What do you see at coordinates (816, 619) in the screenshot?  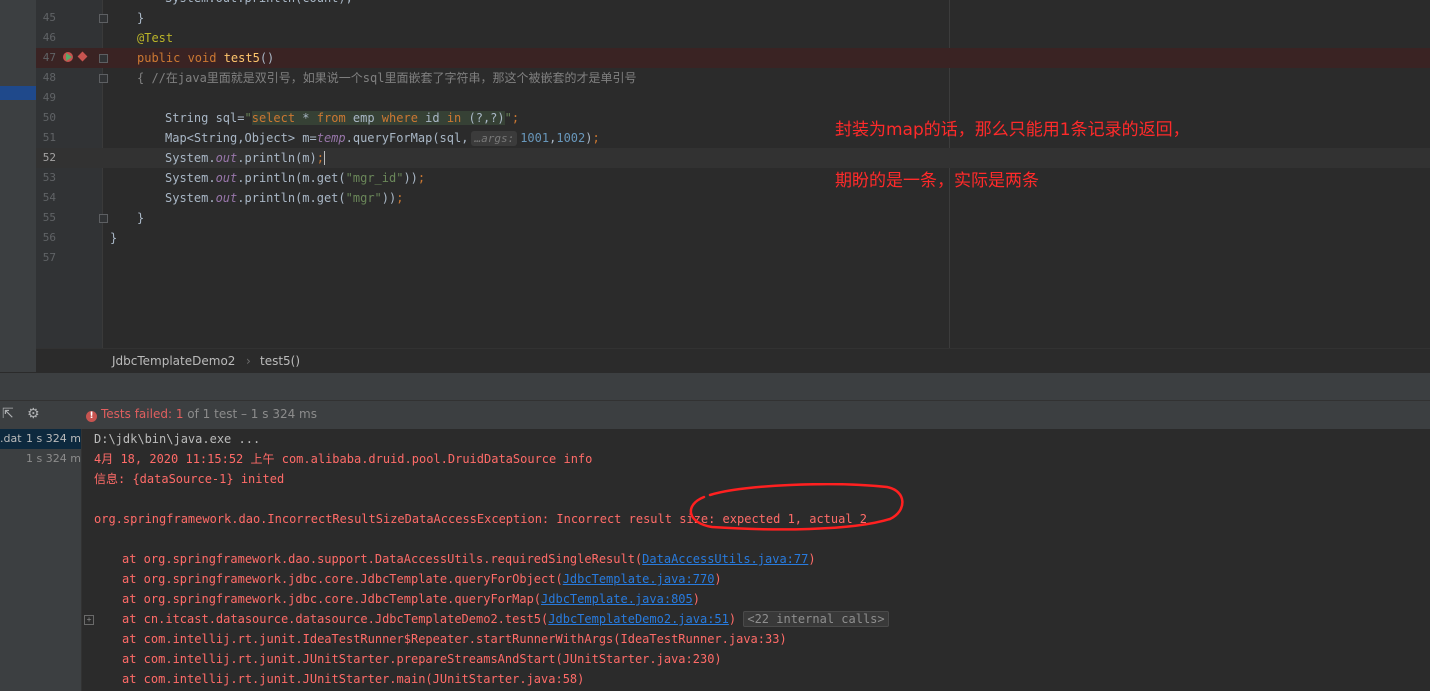 I see `internal-calls-chip: <22 internal calls>` at bounding box center [816, 619].